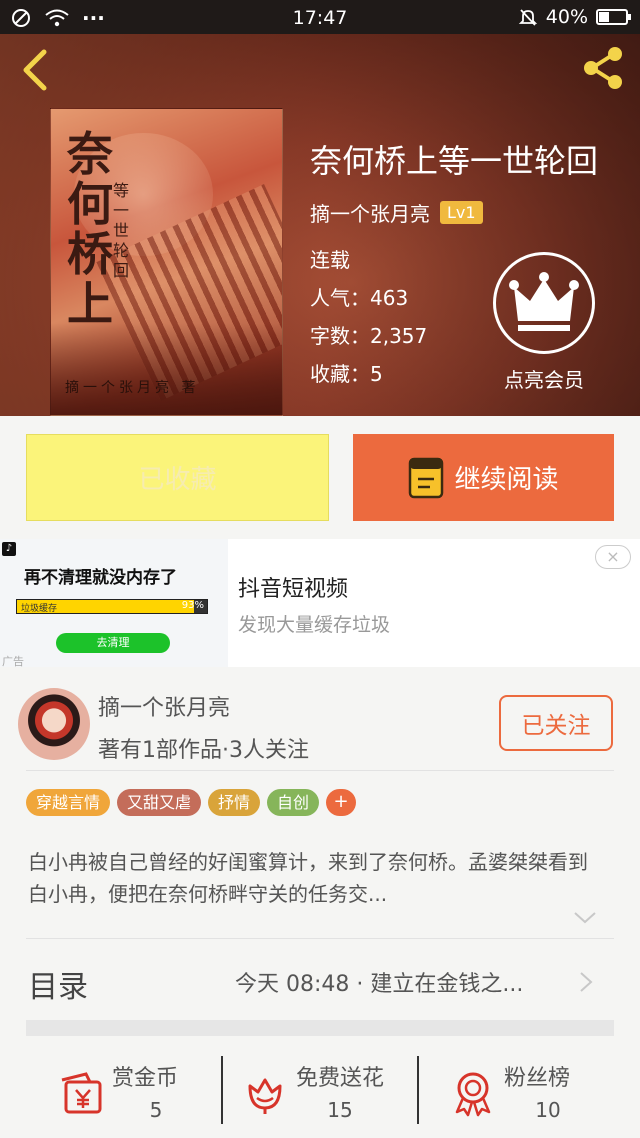 This screenshot has width=640, height=1138. Describe the element at coordinates (585, 918) in the screenshot. I see `chevron-down-icon` at that location.